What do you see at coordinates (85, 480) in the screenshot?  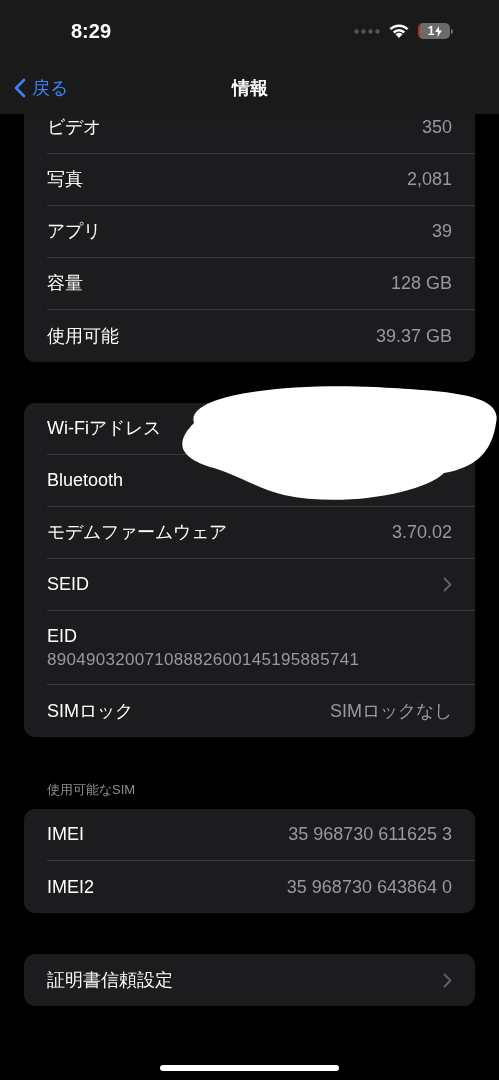 I see `row-label: Bluetooth` at bounding box center [85, 480].